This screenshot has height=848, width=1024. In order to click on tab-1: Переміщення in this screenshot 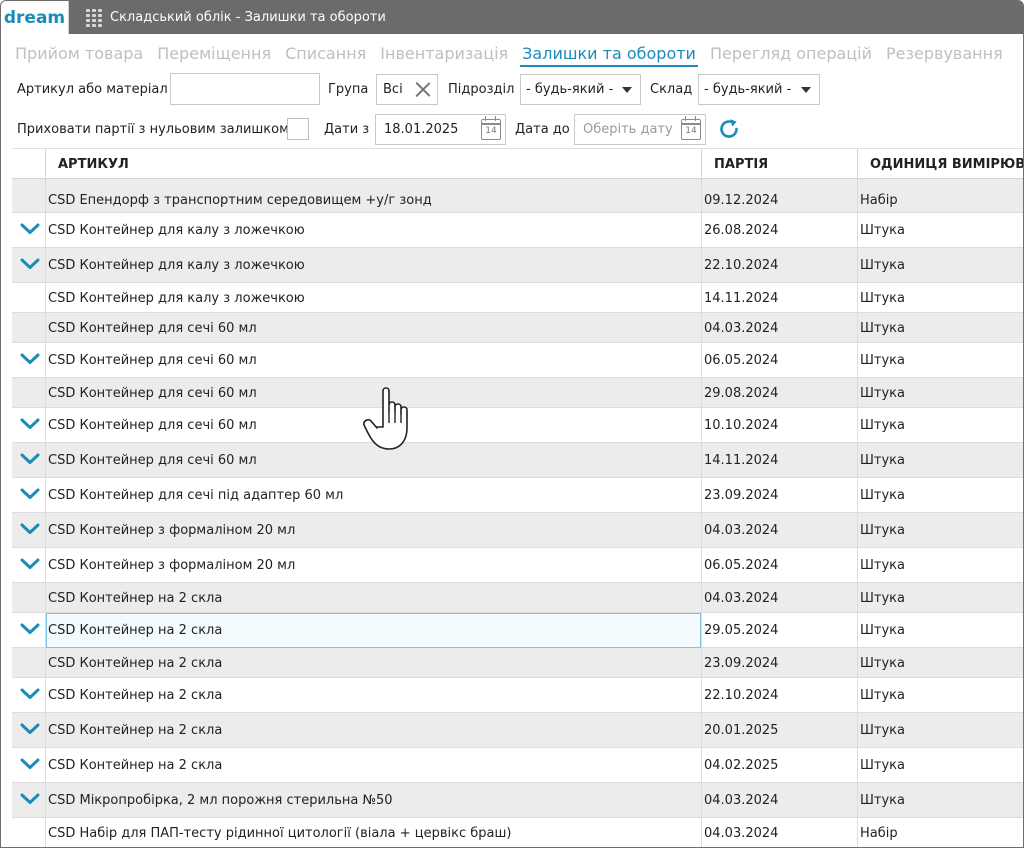, I will do `click(214, 55)`.